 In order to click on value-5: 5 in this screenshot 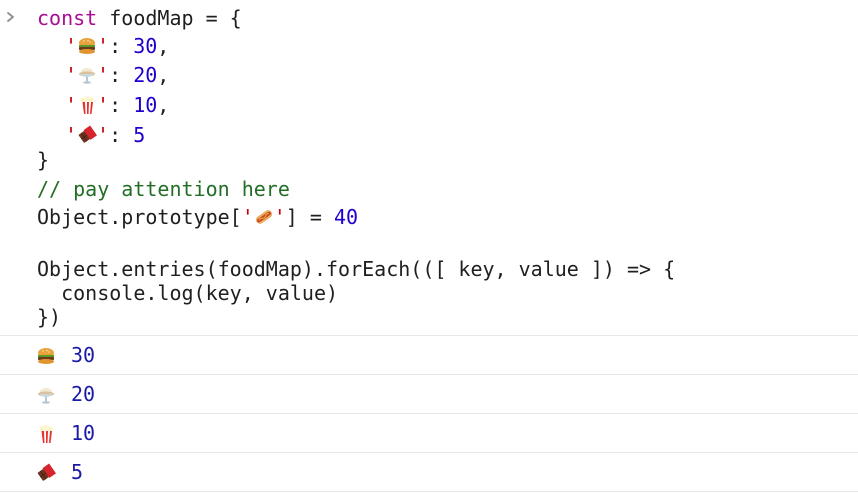, I will do `click(139, 135)`.